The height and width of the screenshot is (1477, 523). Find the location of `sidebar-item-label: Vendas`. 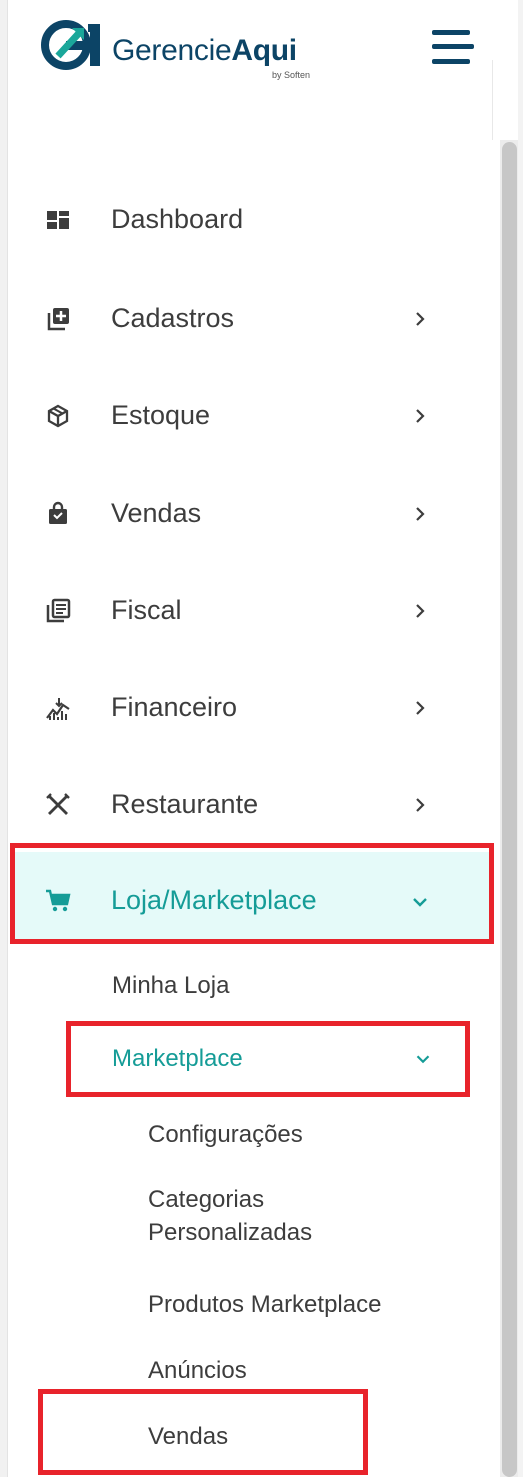

sidebar-item-label: Vendas is located at coordinates (156, 513).